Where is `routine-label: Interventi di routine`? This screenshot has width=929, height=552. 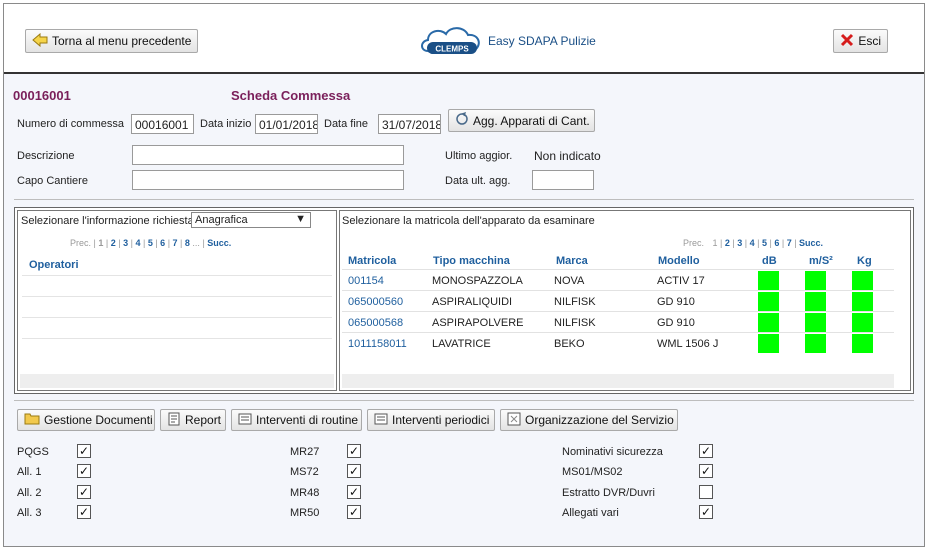
routine-label: Interventi di routine is located at coordinates (307, 420).